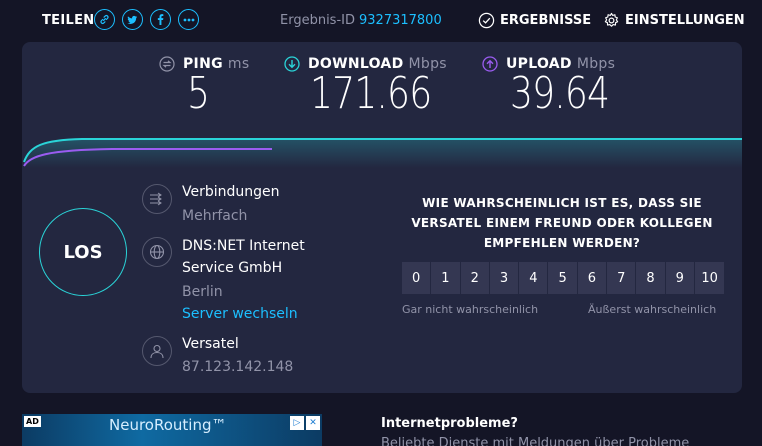 The image size is (762, 446). What do you see at coordinates (486, 20) in the screenshot?
I see `check-circle-icon` at bounding box center [486, 20].